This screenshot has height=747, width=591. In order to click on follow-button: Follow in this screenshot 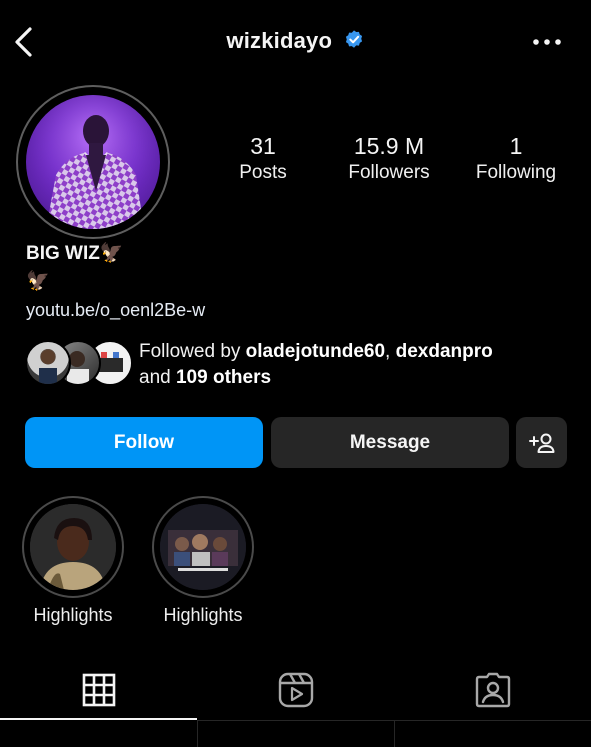, I will do `click(144, 442)`.